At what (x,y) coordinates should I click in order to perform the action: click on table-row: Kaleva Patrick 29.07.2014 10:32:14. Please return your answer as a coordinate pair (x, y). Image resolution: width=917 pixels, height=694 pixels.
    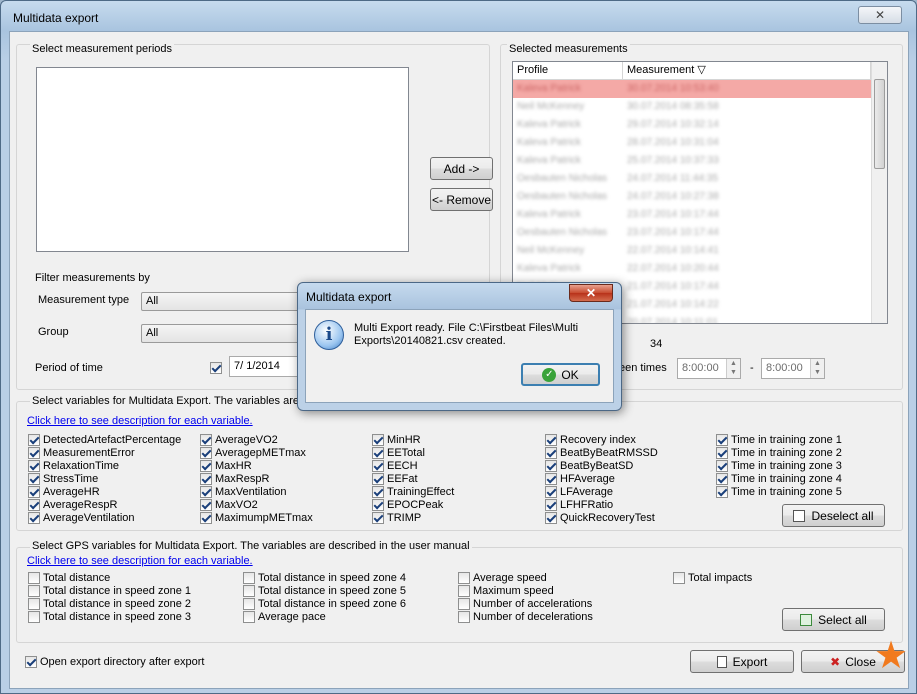
    Looking at the image, I should click on (692, 125).